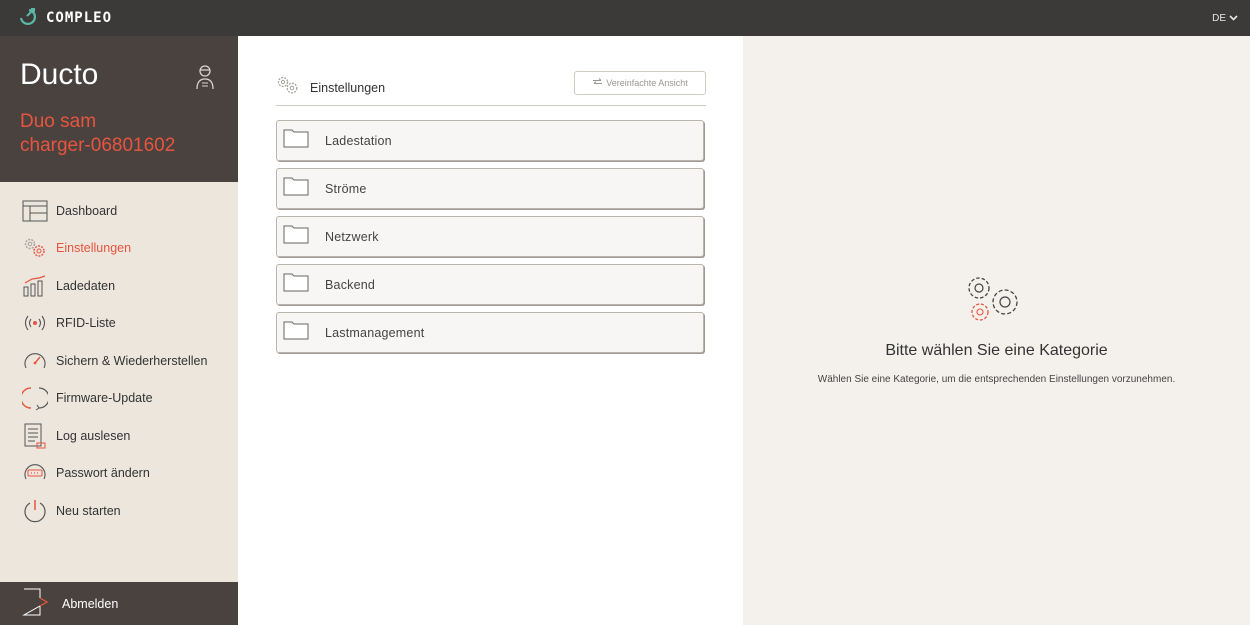 This screenshot has height=625, width=1250. I want to click on sidebar-item-label: Log auslesen, so click(93, 435).